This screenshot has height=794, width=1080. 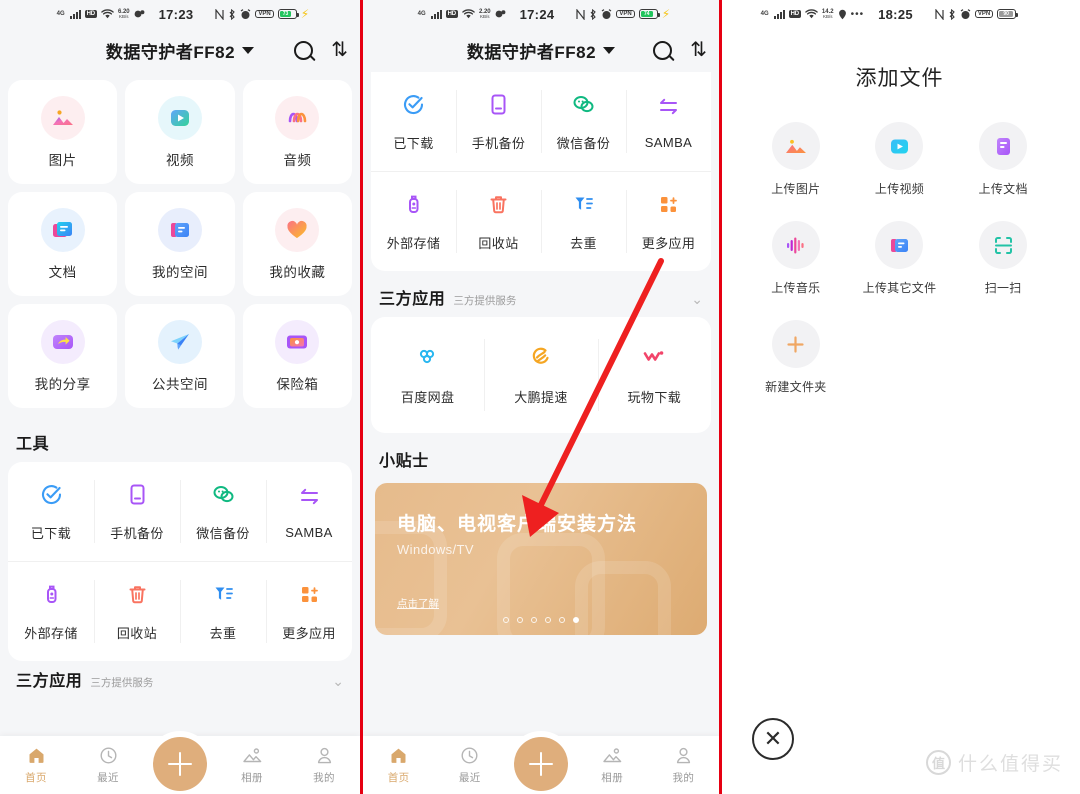 I want to click on category-tile-my-space: 我的空间, so click(x=180, y=244).